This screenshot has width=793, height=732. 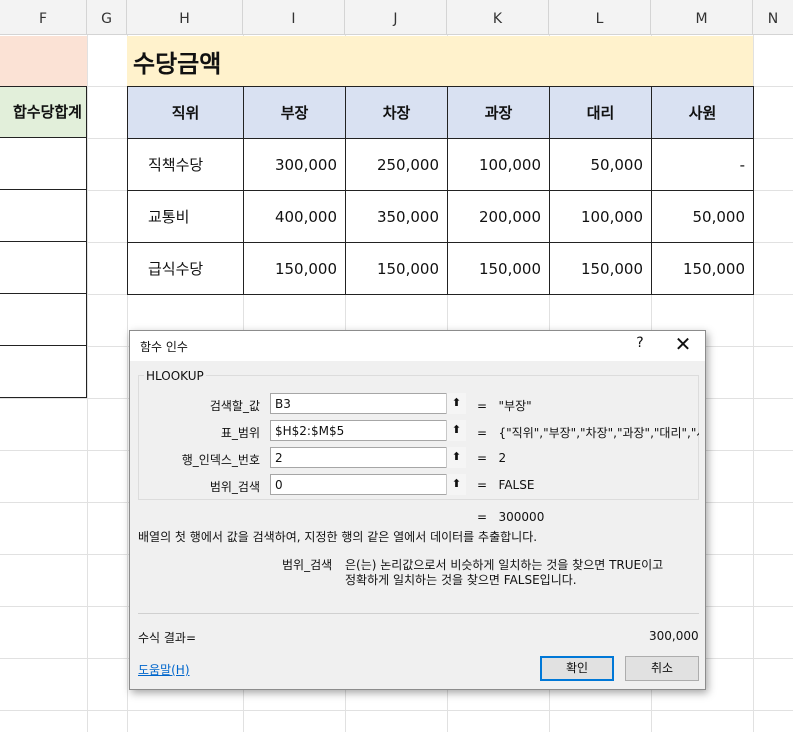 I want to click on column-header-f: F, so click(x=43, y=17).